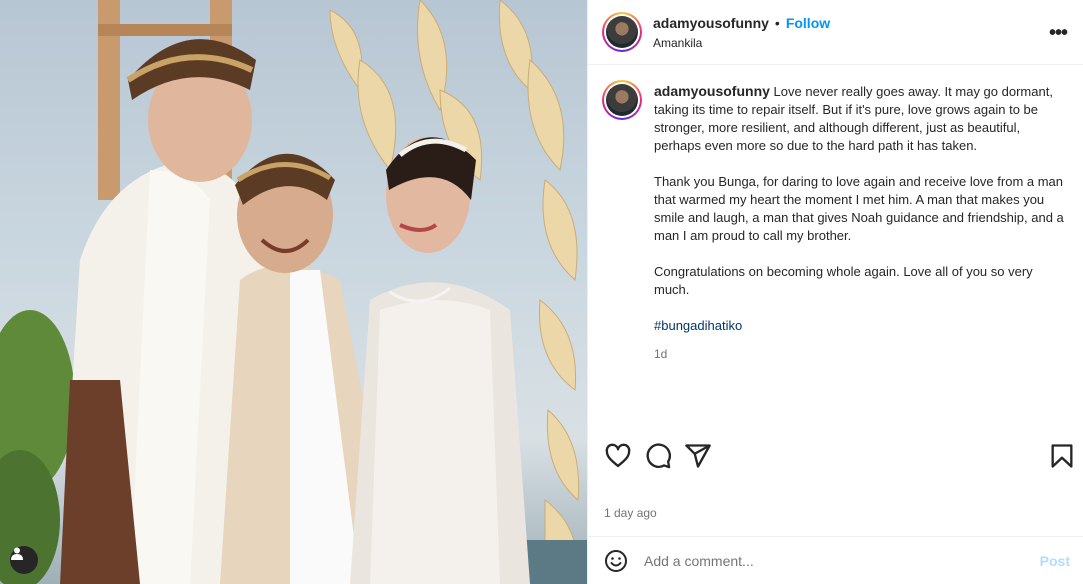 The height and width of the screenshot is (584, 1083). Describe the element at coordinates (859, 326) in the screenshot. I see `hashtag-link: #bungadihatiko` at that location.